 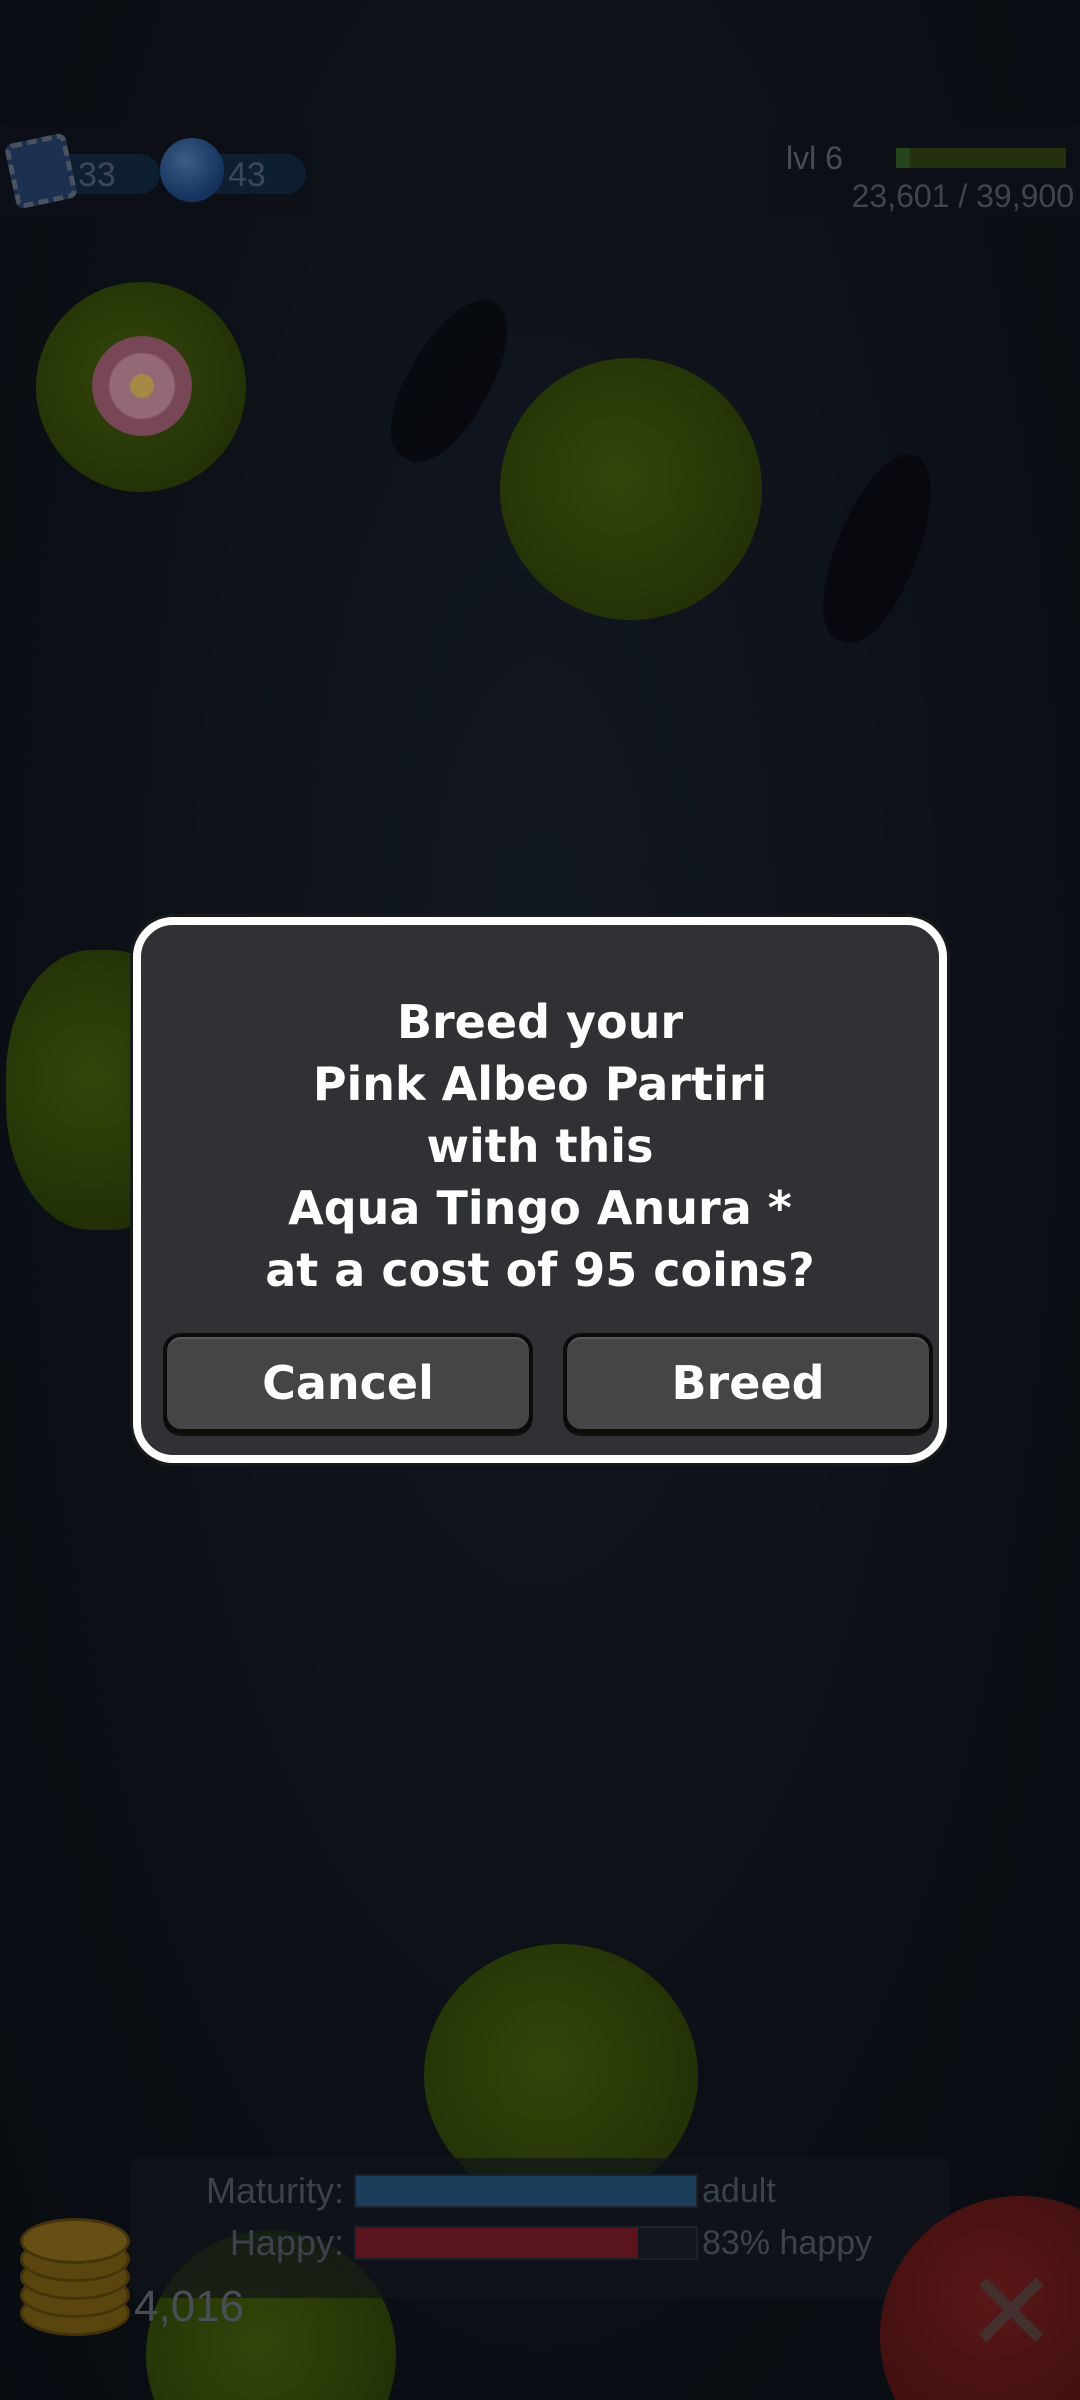 I want to click on dialog-line: Pink Albeo Partiri, so click(x=540, y=1084).